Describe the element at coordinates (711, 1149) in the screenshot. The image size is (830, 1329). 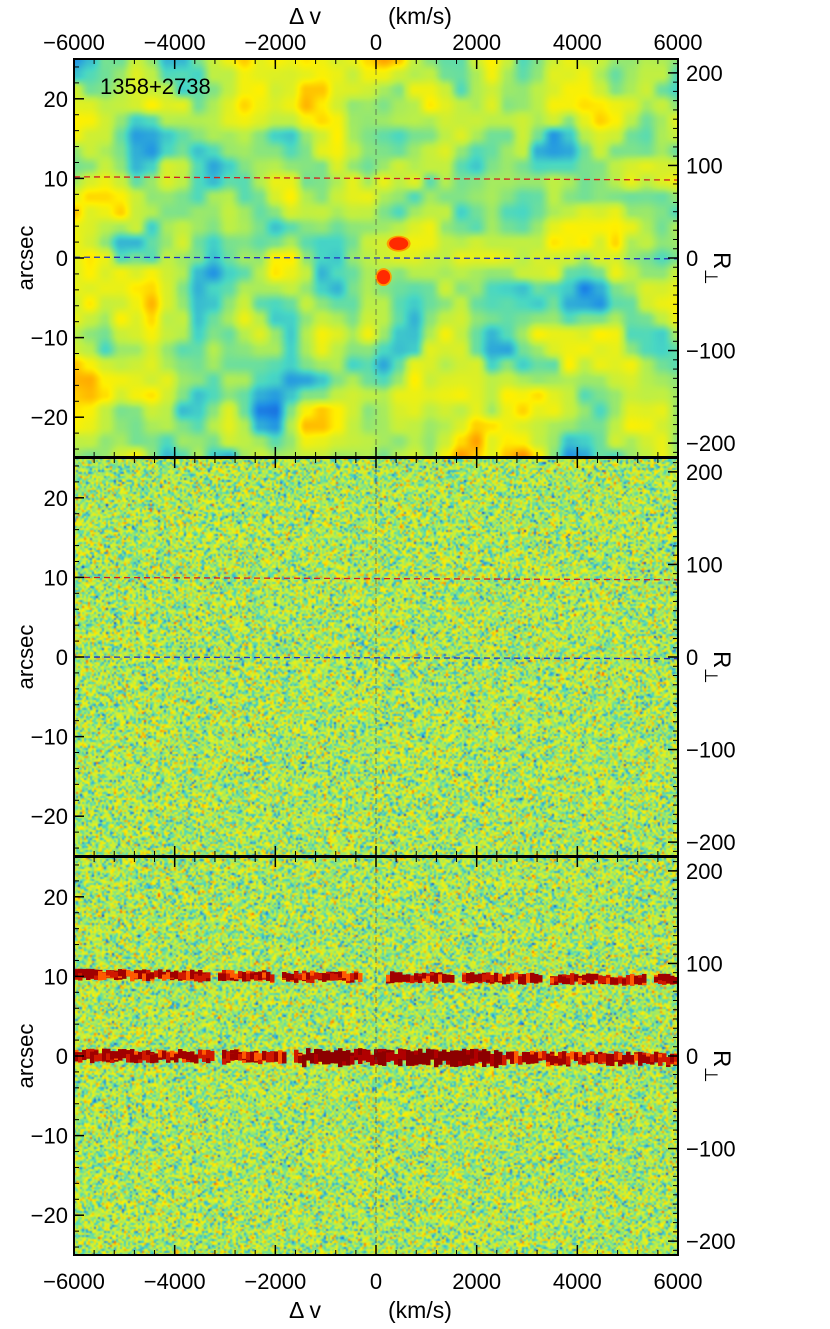
I see `y-right-tick-label: −100` at that location.